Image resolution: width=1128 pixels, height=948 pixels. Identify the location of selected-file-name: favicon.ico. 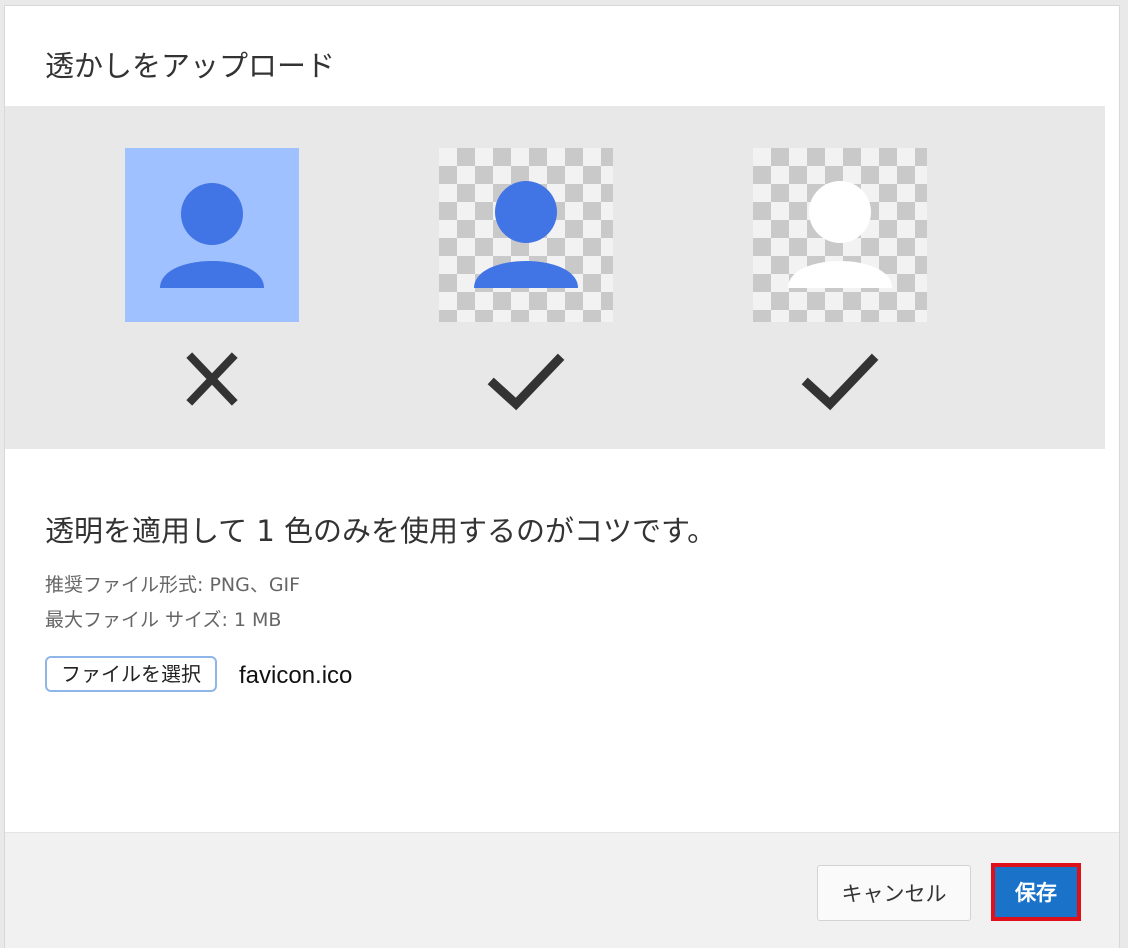
(296, 675).